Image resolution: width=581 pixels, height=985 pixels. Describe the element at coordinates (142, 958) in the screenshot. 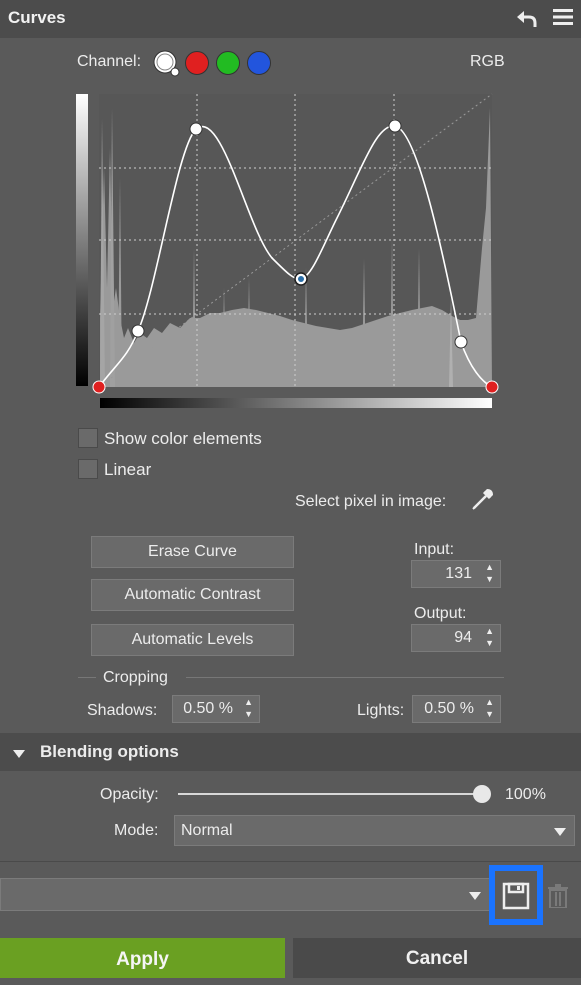

I see `apply-button: Apply` at that location.